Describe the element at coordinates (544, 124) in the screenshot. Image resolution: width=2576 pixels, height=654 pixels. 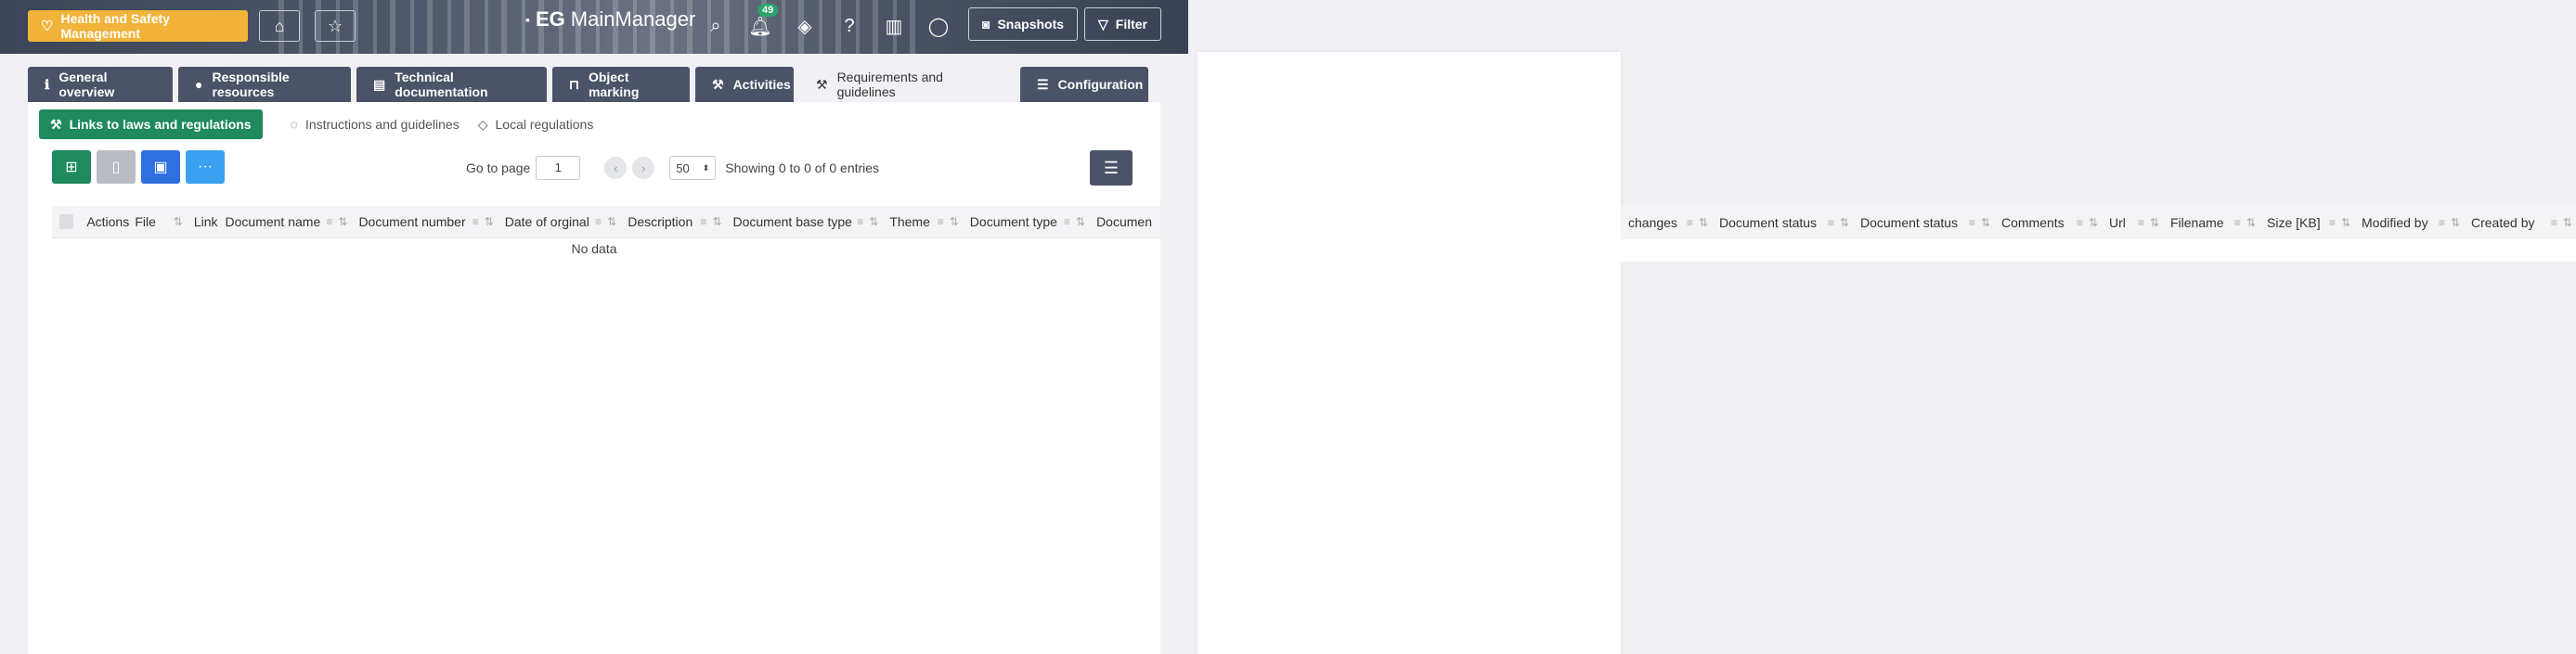
I see `subtab-label: Local regulations` at that location.